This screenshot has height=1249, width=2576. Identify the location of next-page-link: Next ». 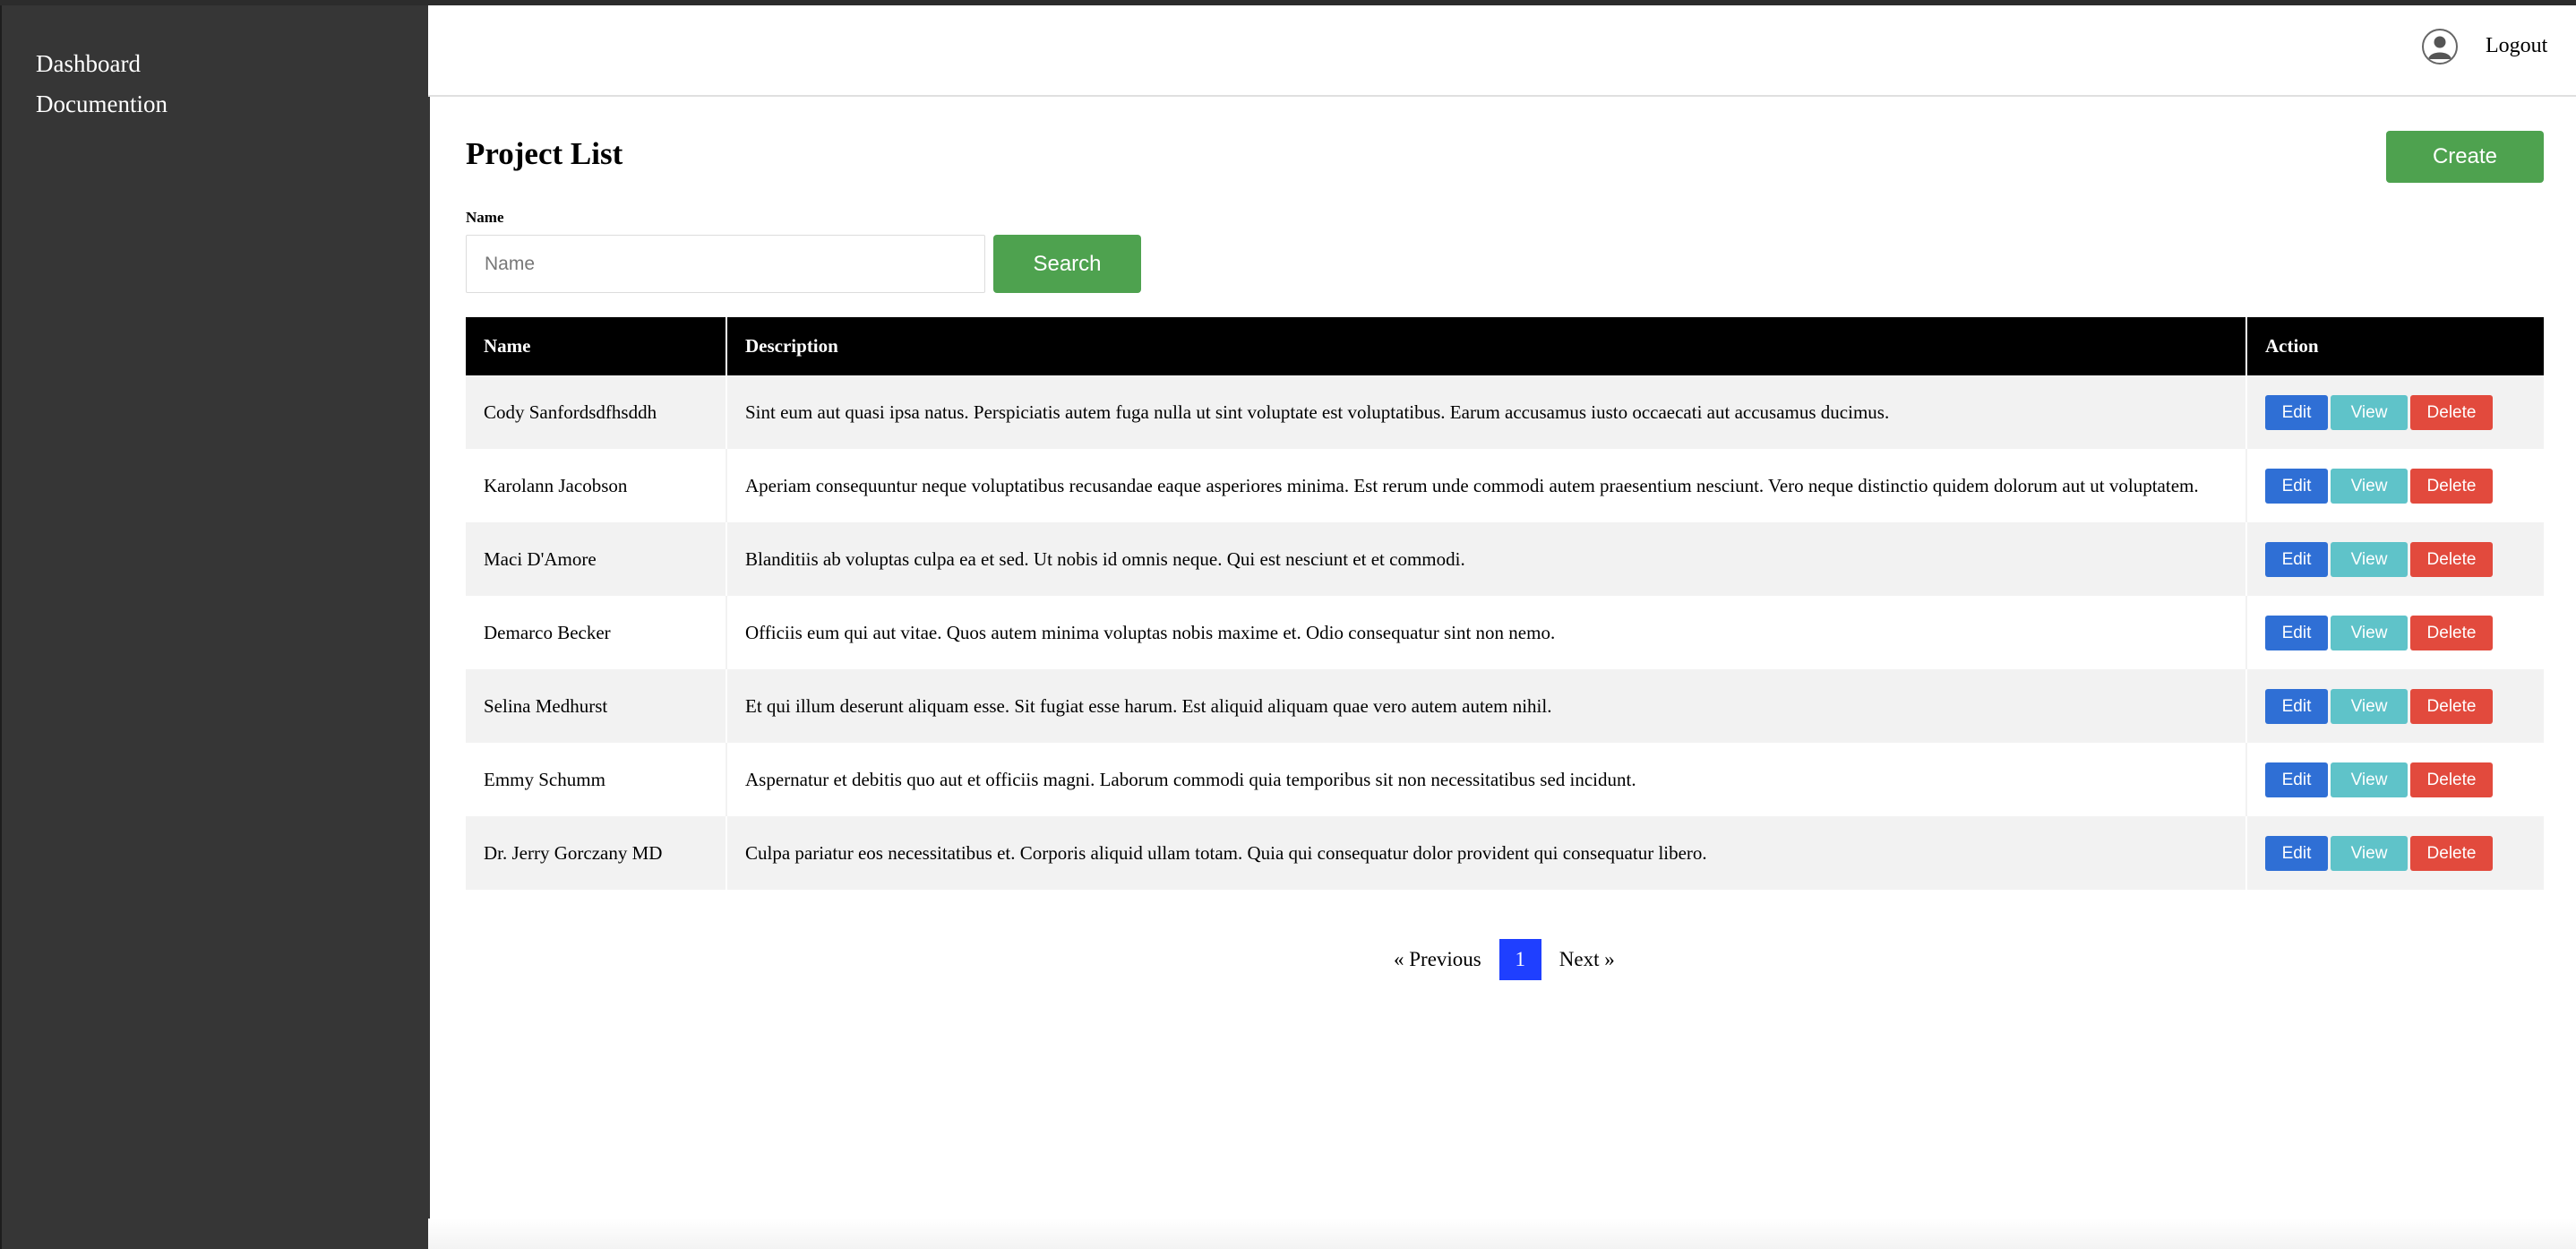
(1587, 960).